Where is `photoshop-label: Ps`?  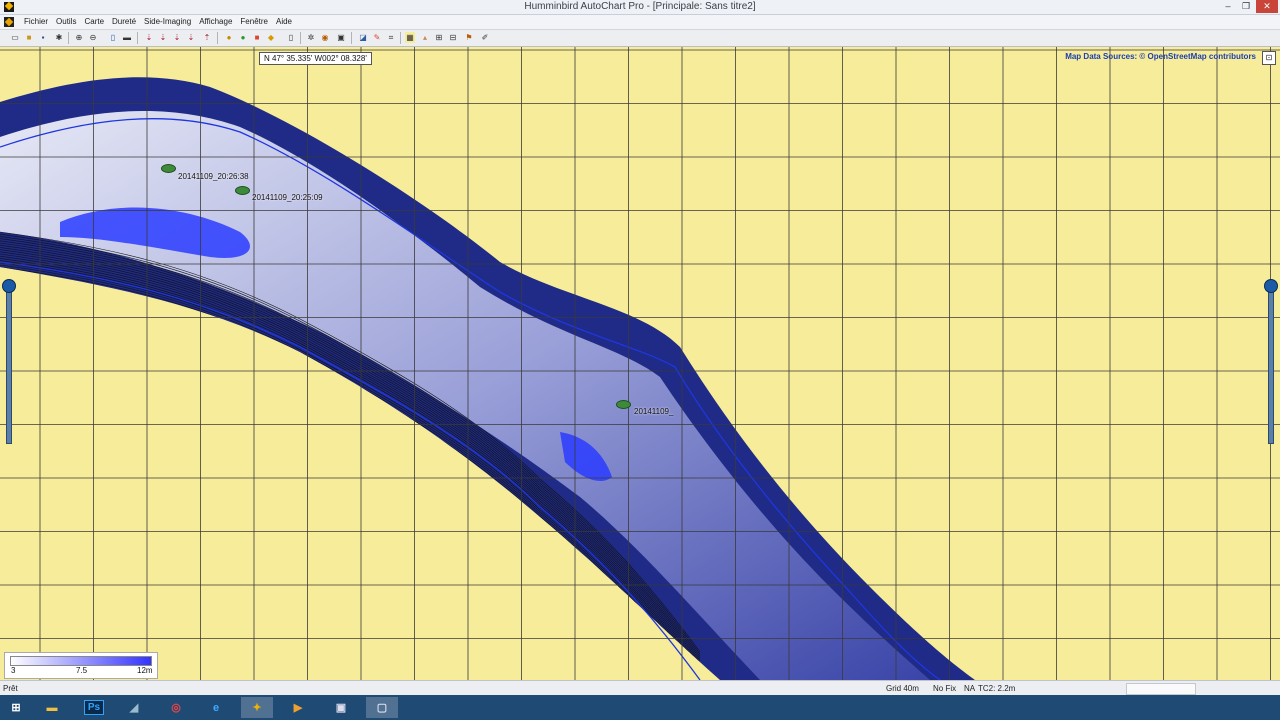
photoshop-label: Ps is located at coordinates (94, 707).